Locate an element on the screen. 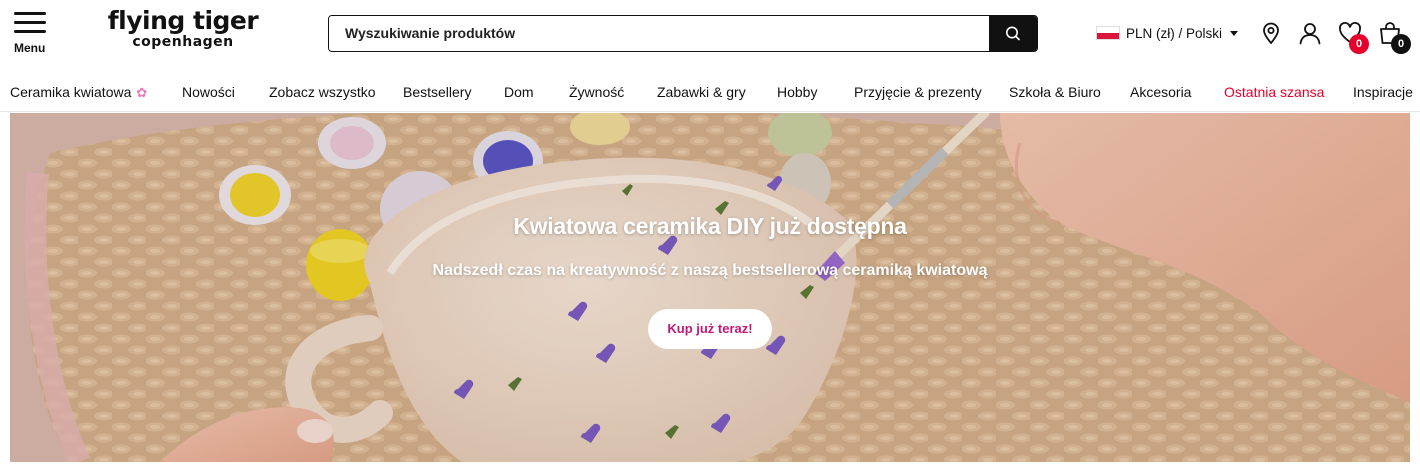 This screenshot has height=470, width=1420. map-pin-icon is located at coordinates (1271, 33).